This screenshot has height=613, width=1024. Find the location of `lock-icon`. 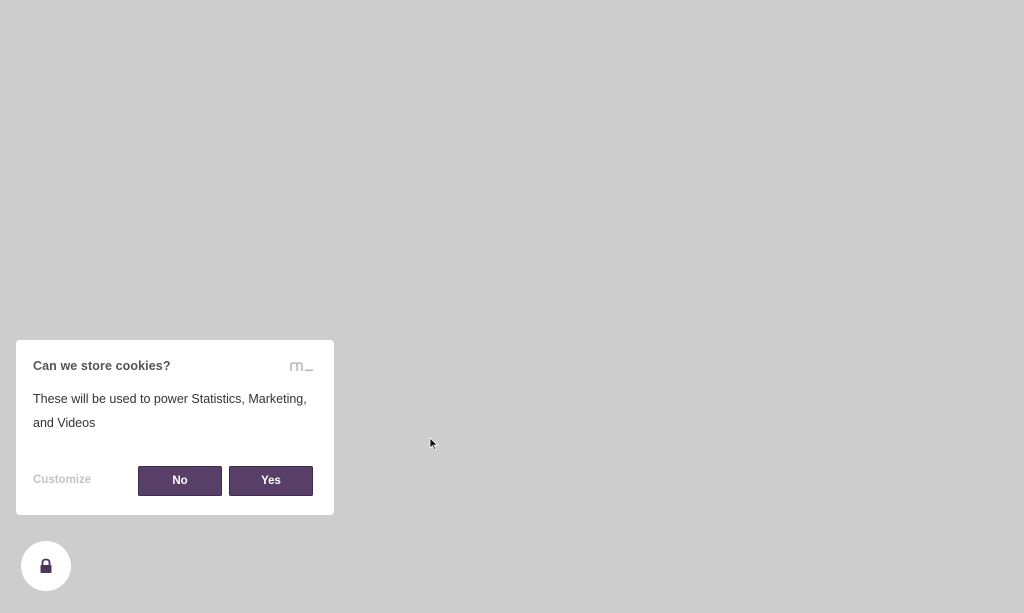

lock-icon is located at coordinates (46, 565).